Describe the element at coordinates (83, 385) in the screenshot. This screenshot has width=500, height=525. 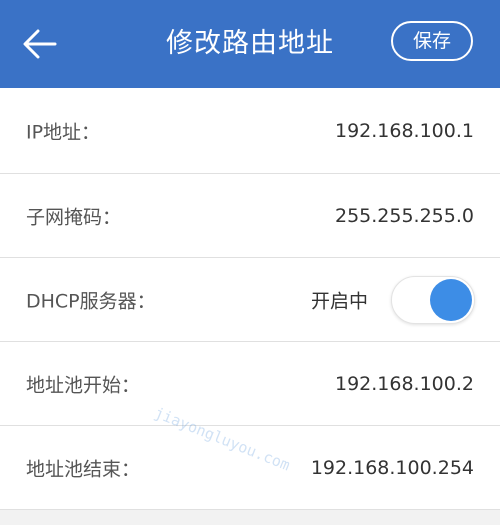
I see `pool-start-label: 地址池开始：` at that location.